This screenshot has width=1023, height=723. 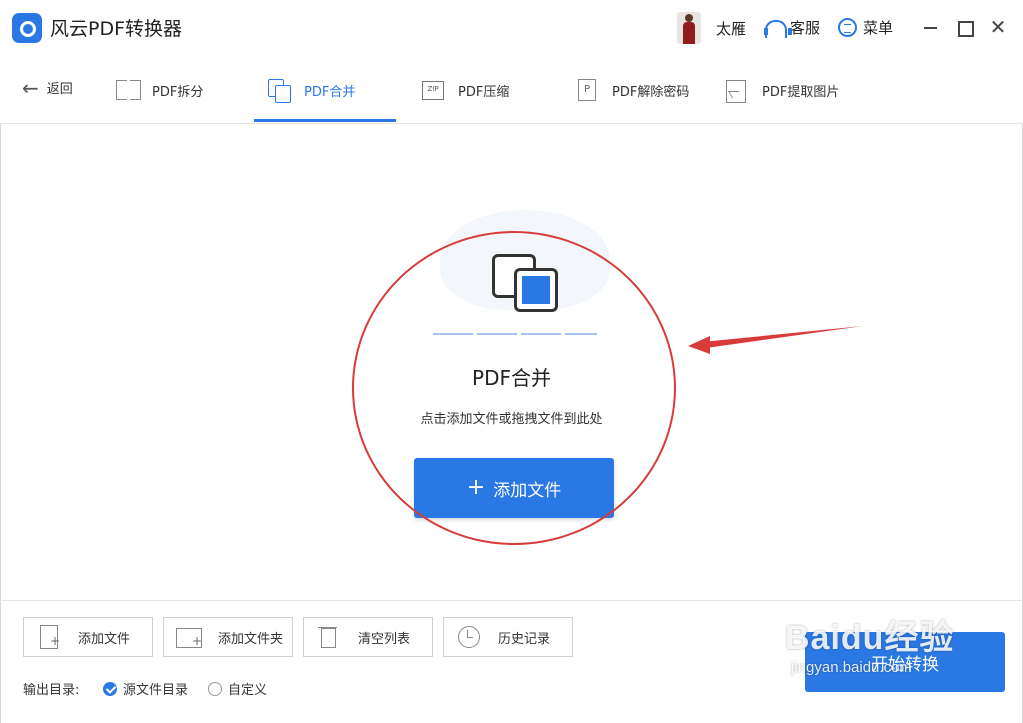 I want to click on radio-unchecked-icon, so click(x=215, y=688).